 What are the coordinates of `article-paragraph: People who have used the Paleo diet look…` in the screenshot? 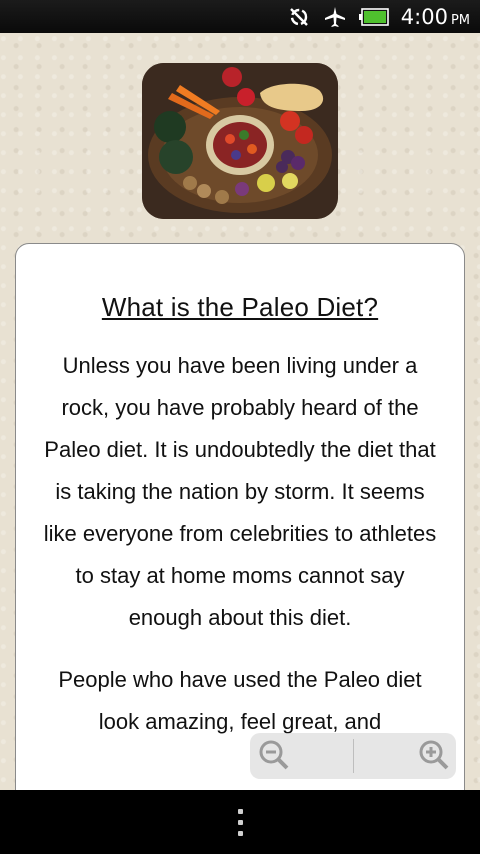 It's located at (240, 700).